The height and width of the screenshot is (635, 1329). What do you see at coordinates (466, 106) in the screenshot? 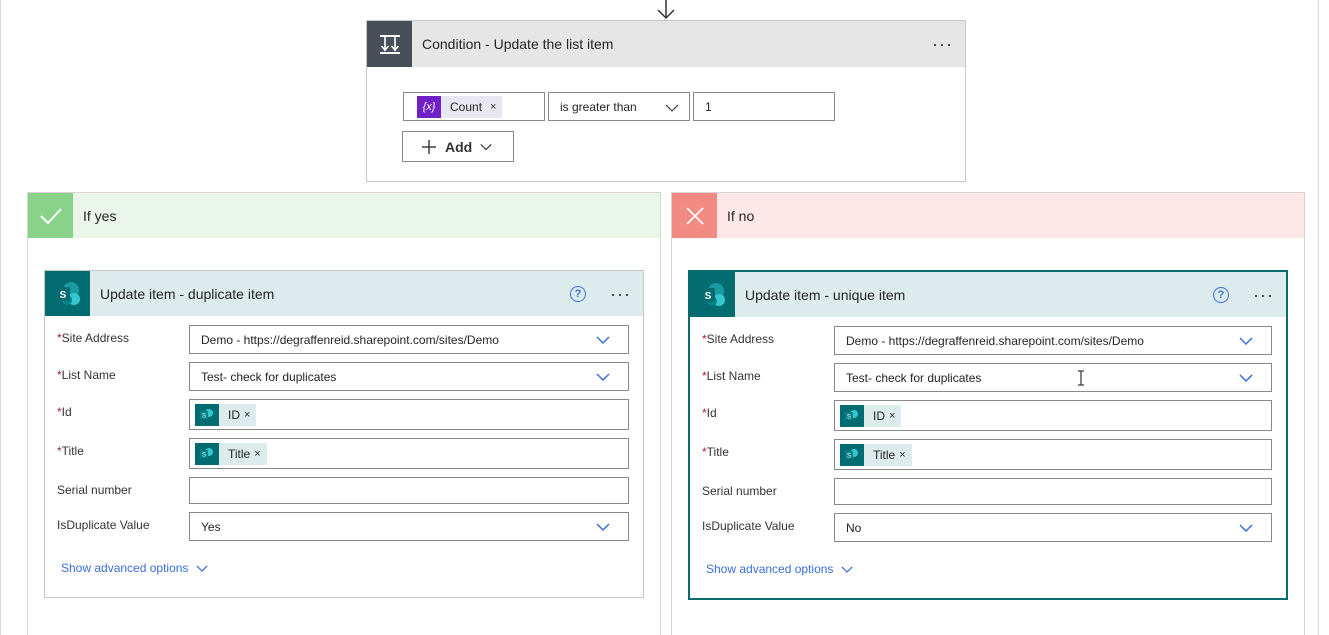
I see `token-label: Count` at bounding box center [466, 106].